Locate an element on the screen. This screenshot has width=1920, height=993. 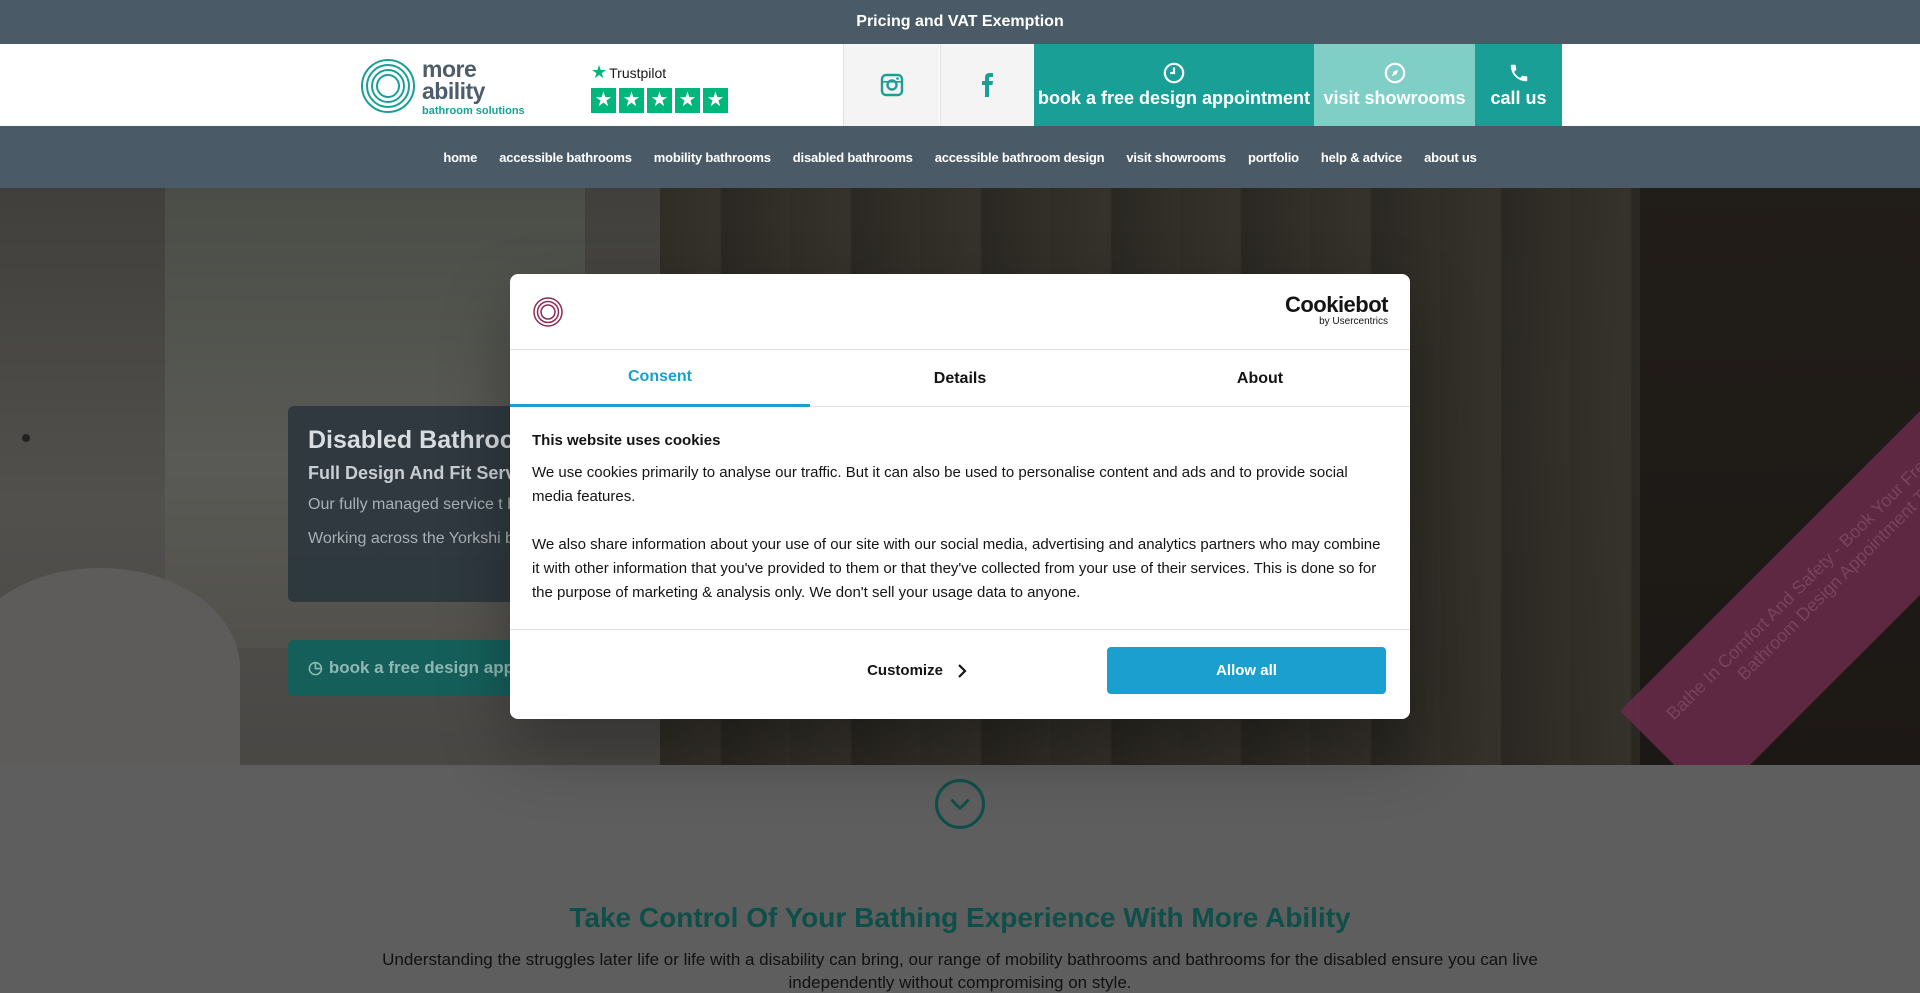
pricing-vat-link: Pricing and VAT Exemption is located at coordinates (959, 21).